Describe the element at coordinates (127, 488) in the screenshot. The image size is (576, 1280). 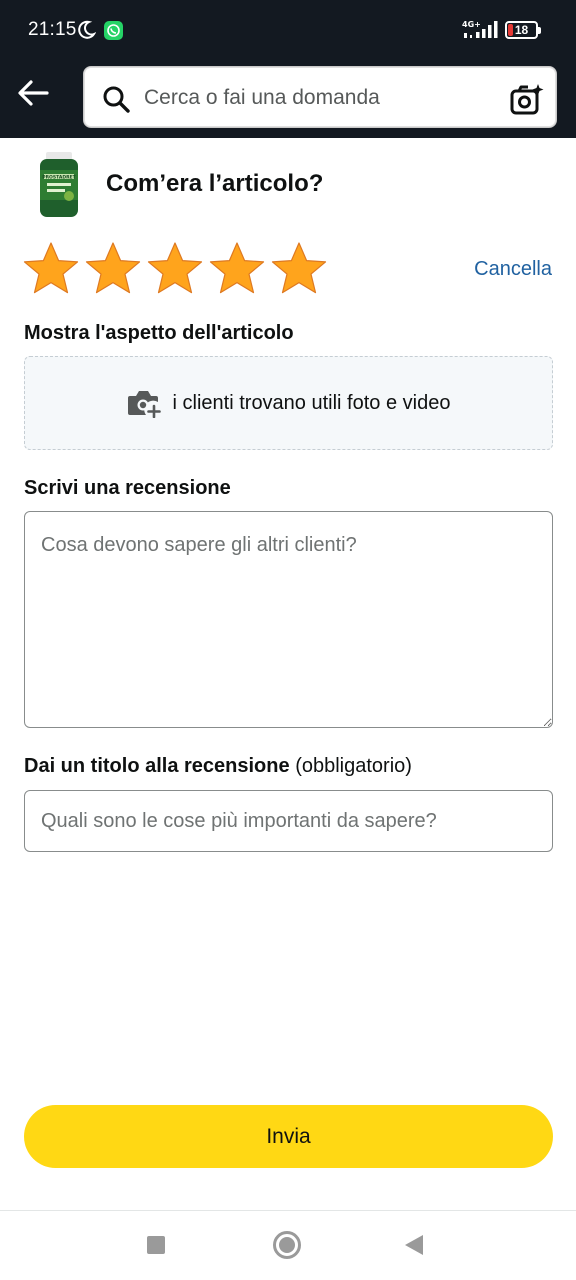
I see `review-section-label: Scrivi una recensione` at that location.